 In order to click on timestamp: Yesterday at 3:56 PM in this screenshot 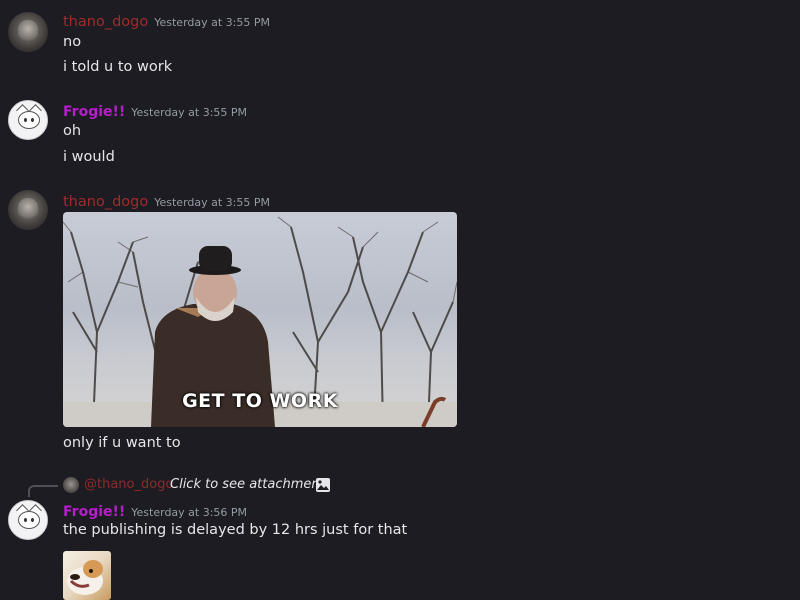, I will do `click(189, 512)`.